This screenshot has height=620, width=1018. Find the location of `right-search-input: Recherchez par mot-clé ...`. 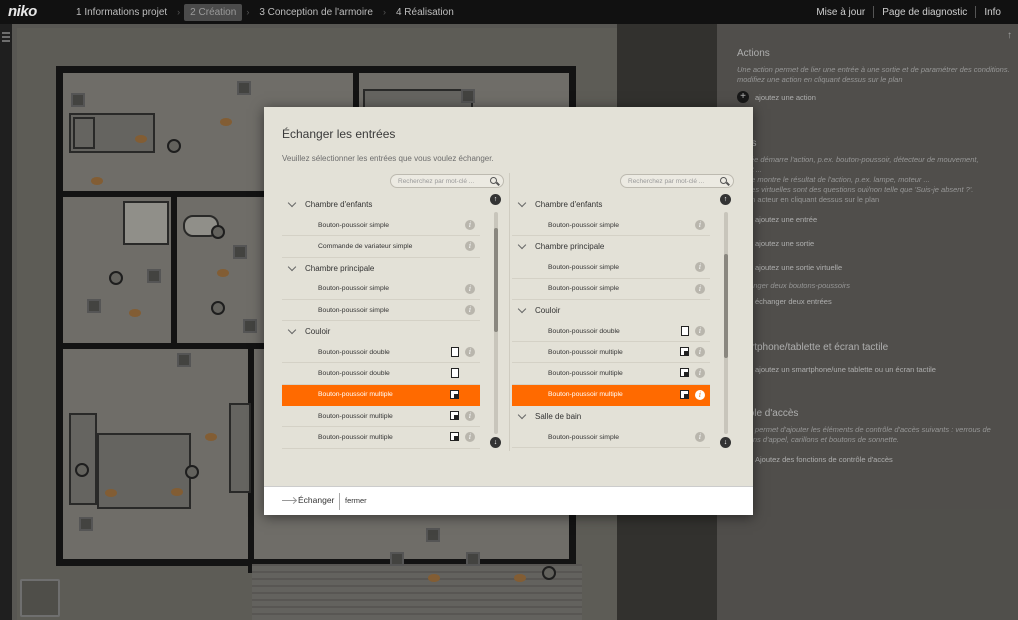

right-search-input: Recherchez par mot-clé ... is located at coordinates (677, 181).